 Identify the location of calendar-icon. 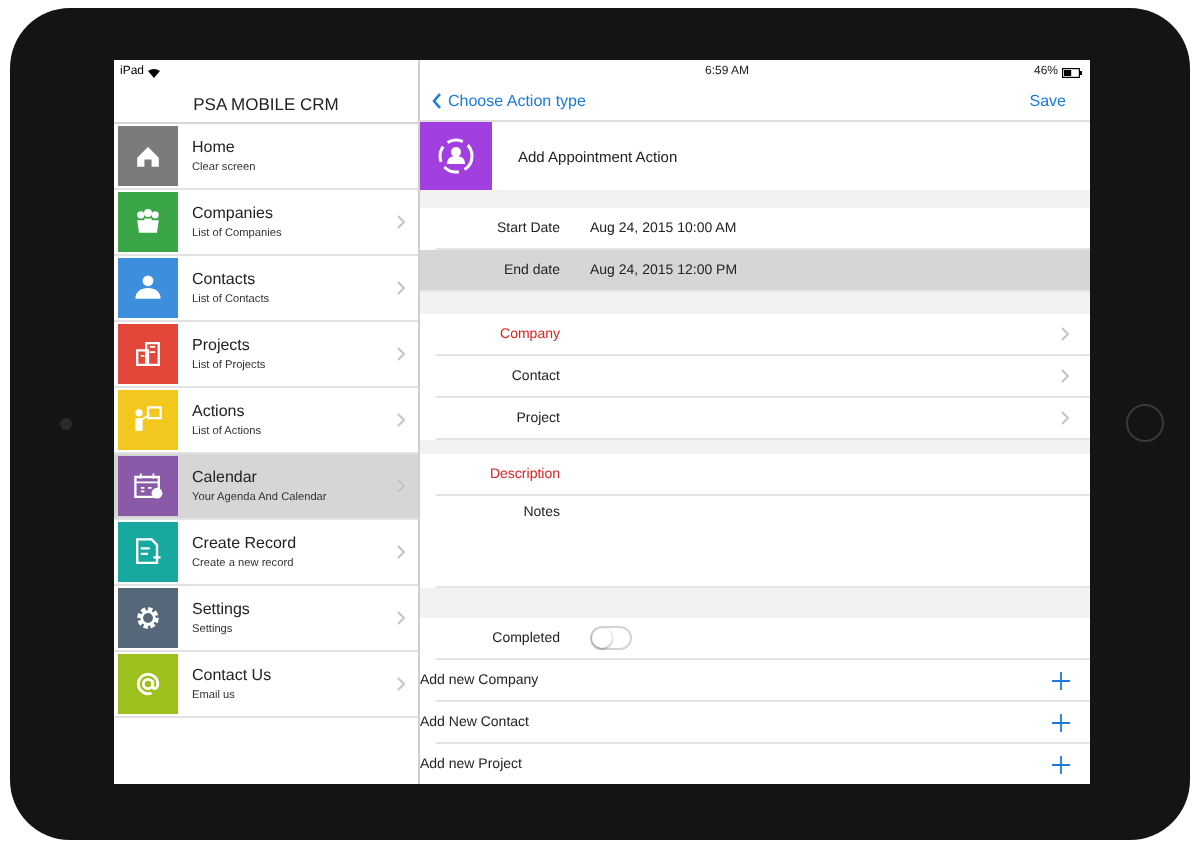
(148, 486).